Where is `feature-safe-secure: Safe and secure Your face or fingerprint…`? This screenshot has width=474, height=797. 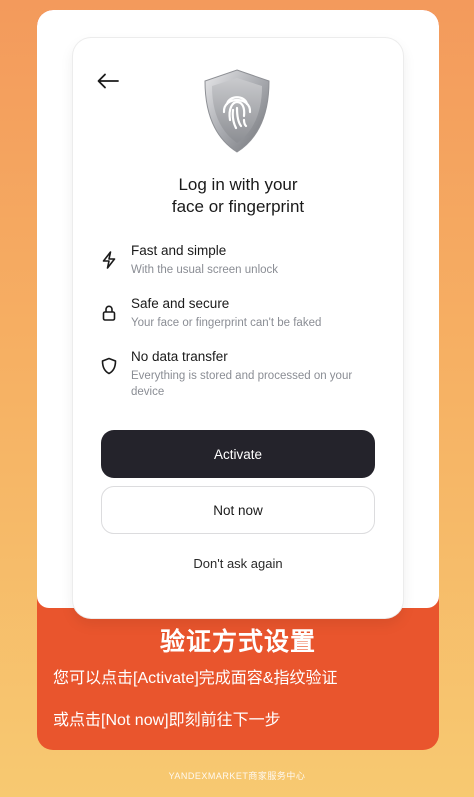
feature-safe-secure: Safe and secure Your face or fingerprint… is located at coordinates (244, 320).